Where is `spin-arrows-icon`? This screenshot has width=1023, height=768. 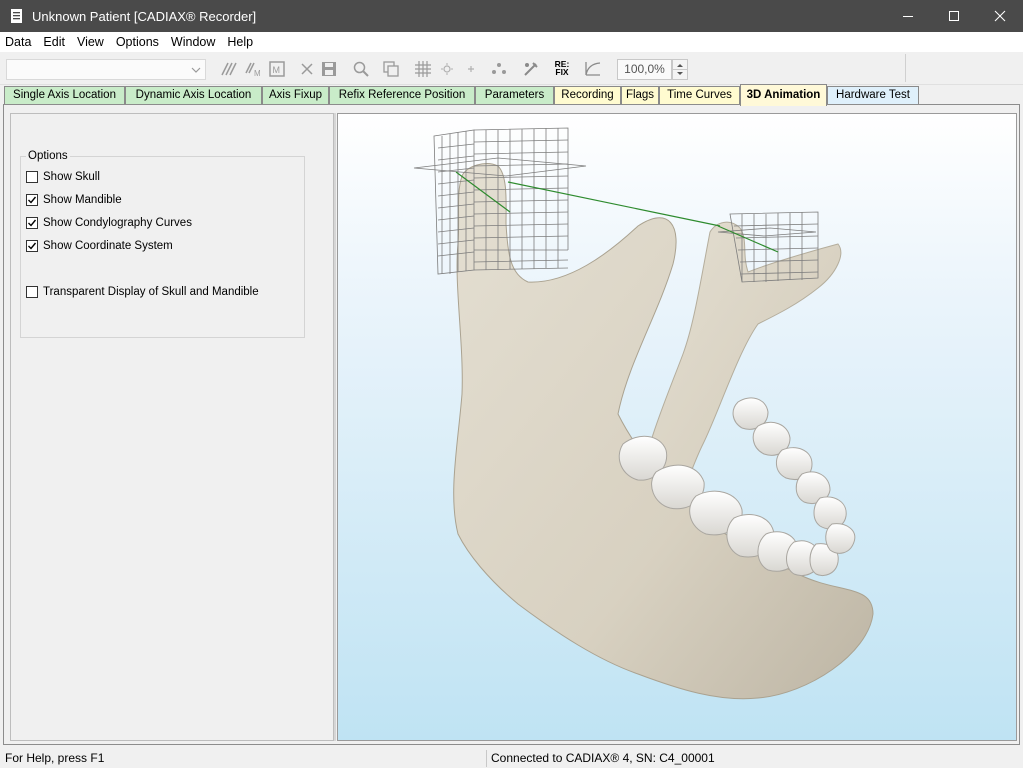 spin-arrows-icon is located at coordinates (680, 69).